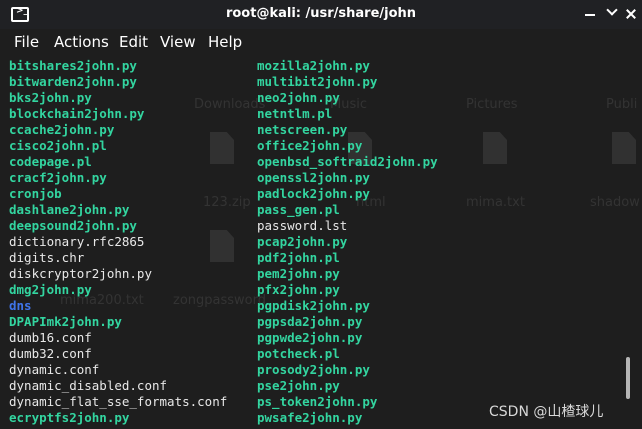  What do you see at coordinates (62, 129) in the screenshot?
I see `file-entry: ccache2john.py` at bounding box center [62, 129].